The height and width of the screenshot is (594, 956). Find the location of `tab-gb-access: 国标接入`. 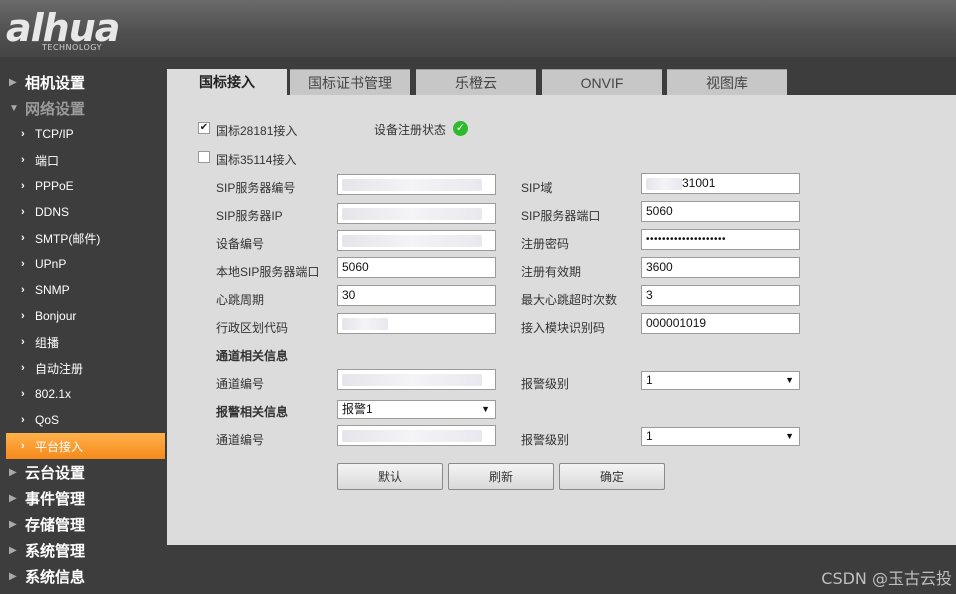

tab-gb-access: 国标接入 is located at coordinates (227, 82).